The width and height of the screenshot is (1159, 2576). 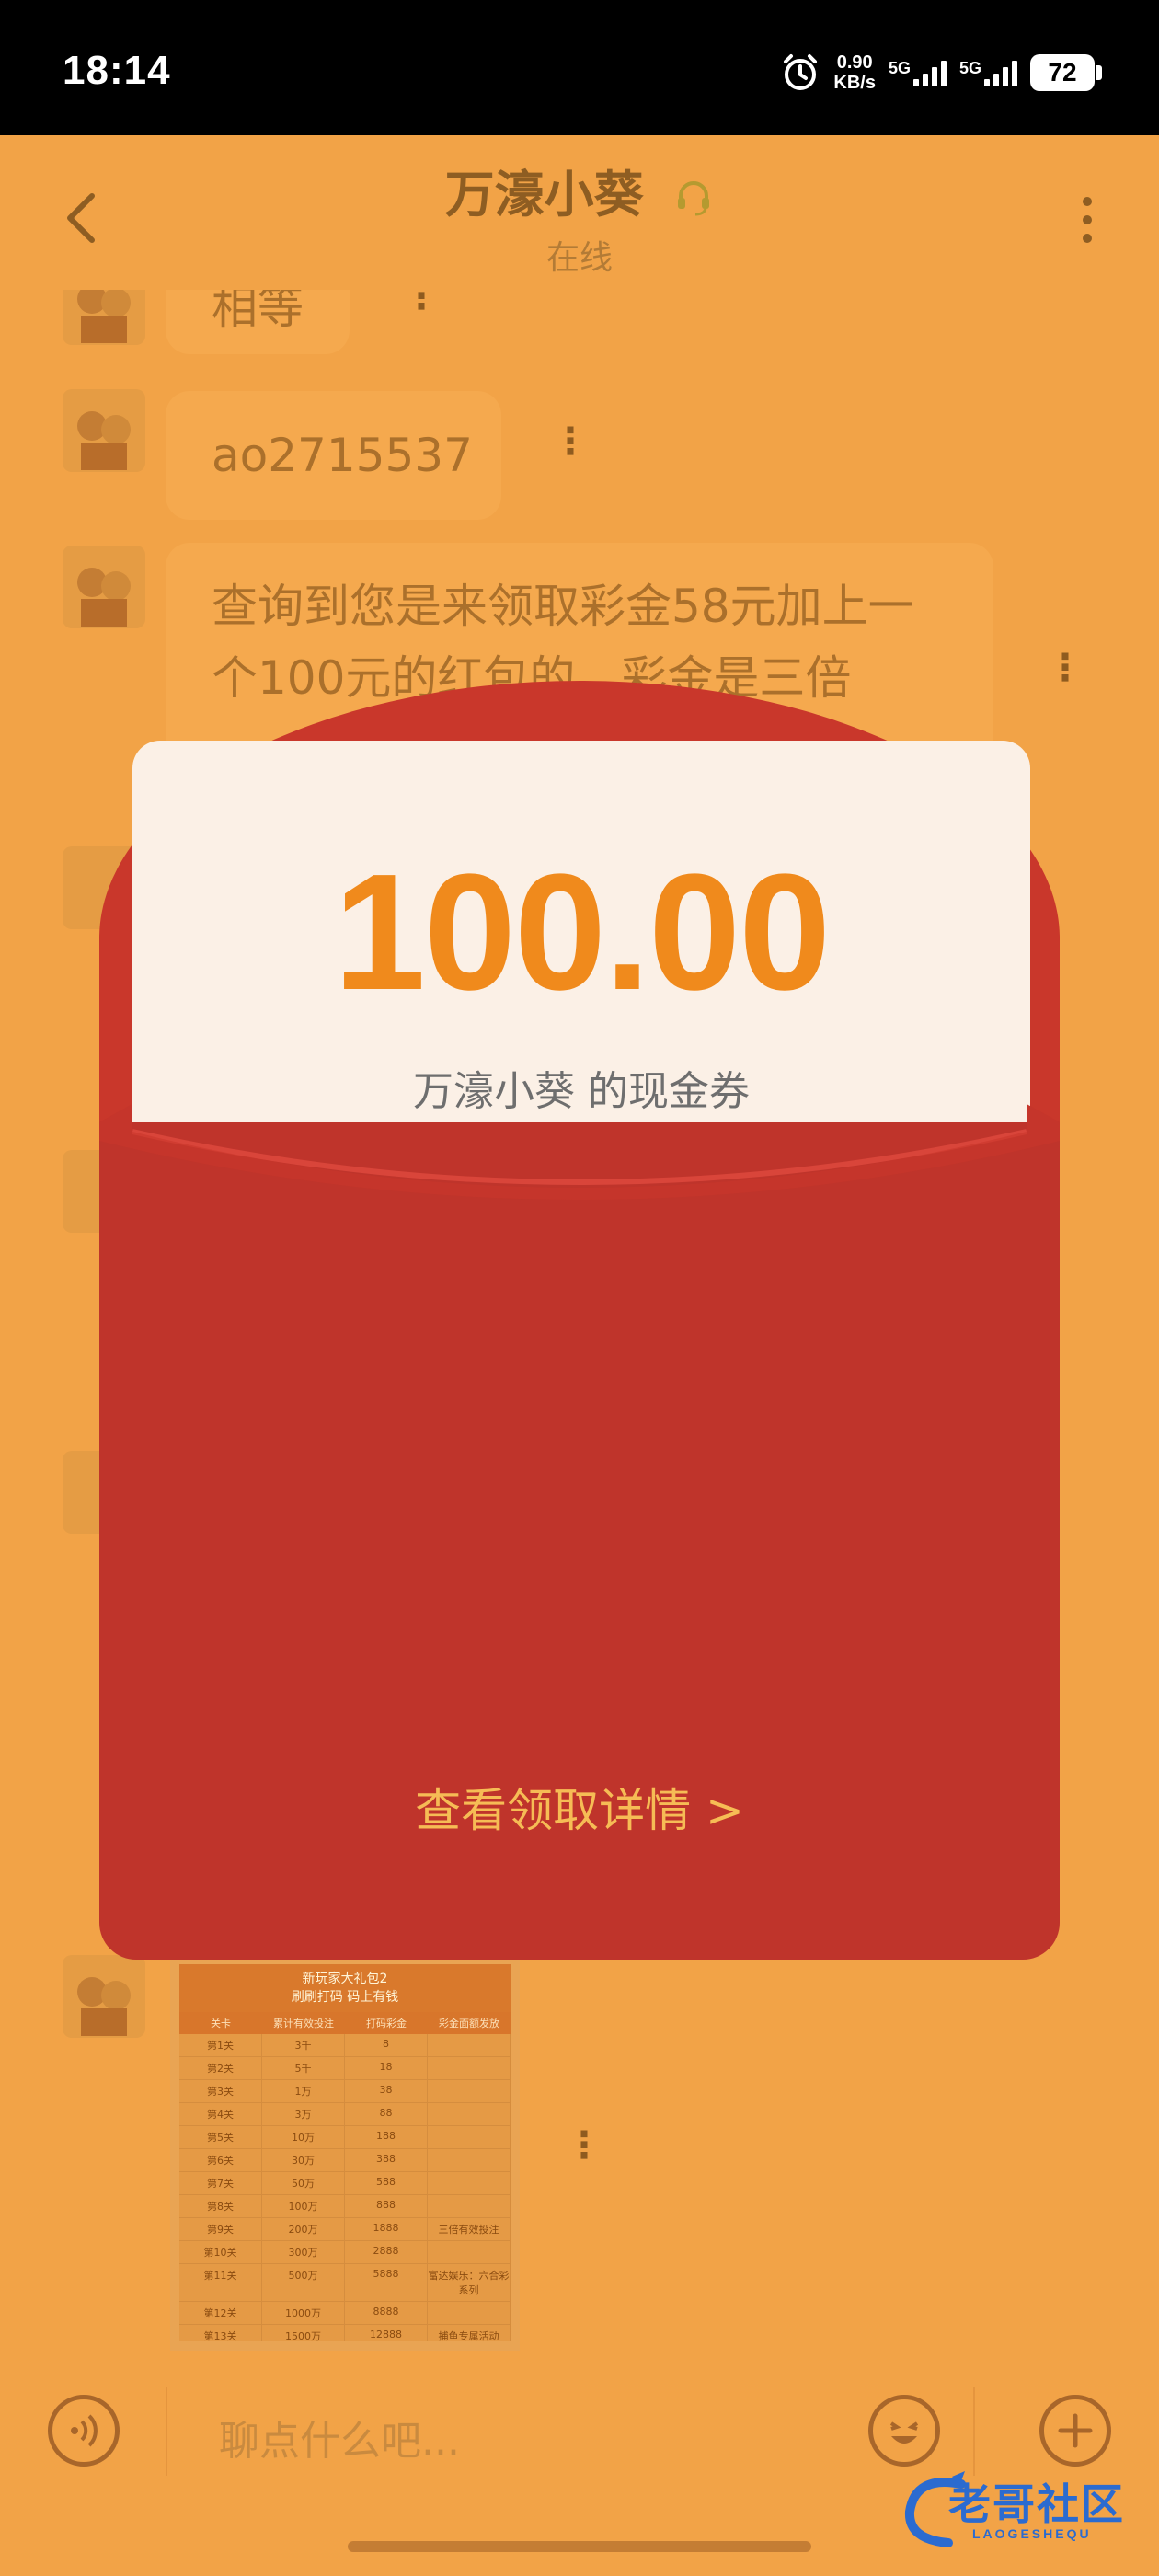 What do you see at coordinates (386, 2114) in the screenshot?
I see `table-cell: 88` at bounding box center [386, 2114].